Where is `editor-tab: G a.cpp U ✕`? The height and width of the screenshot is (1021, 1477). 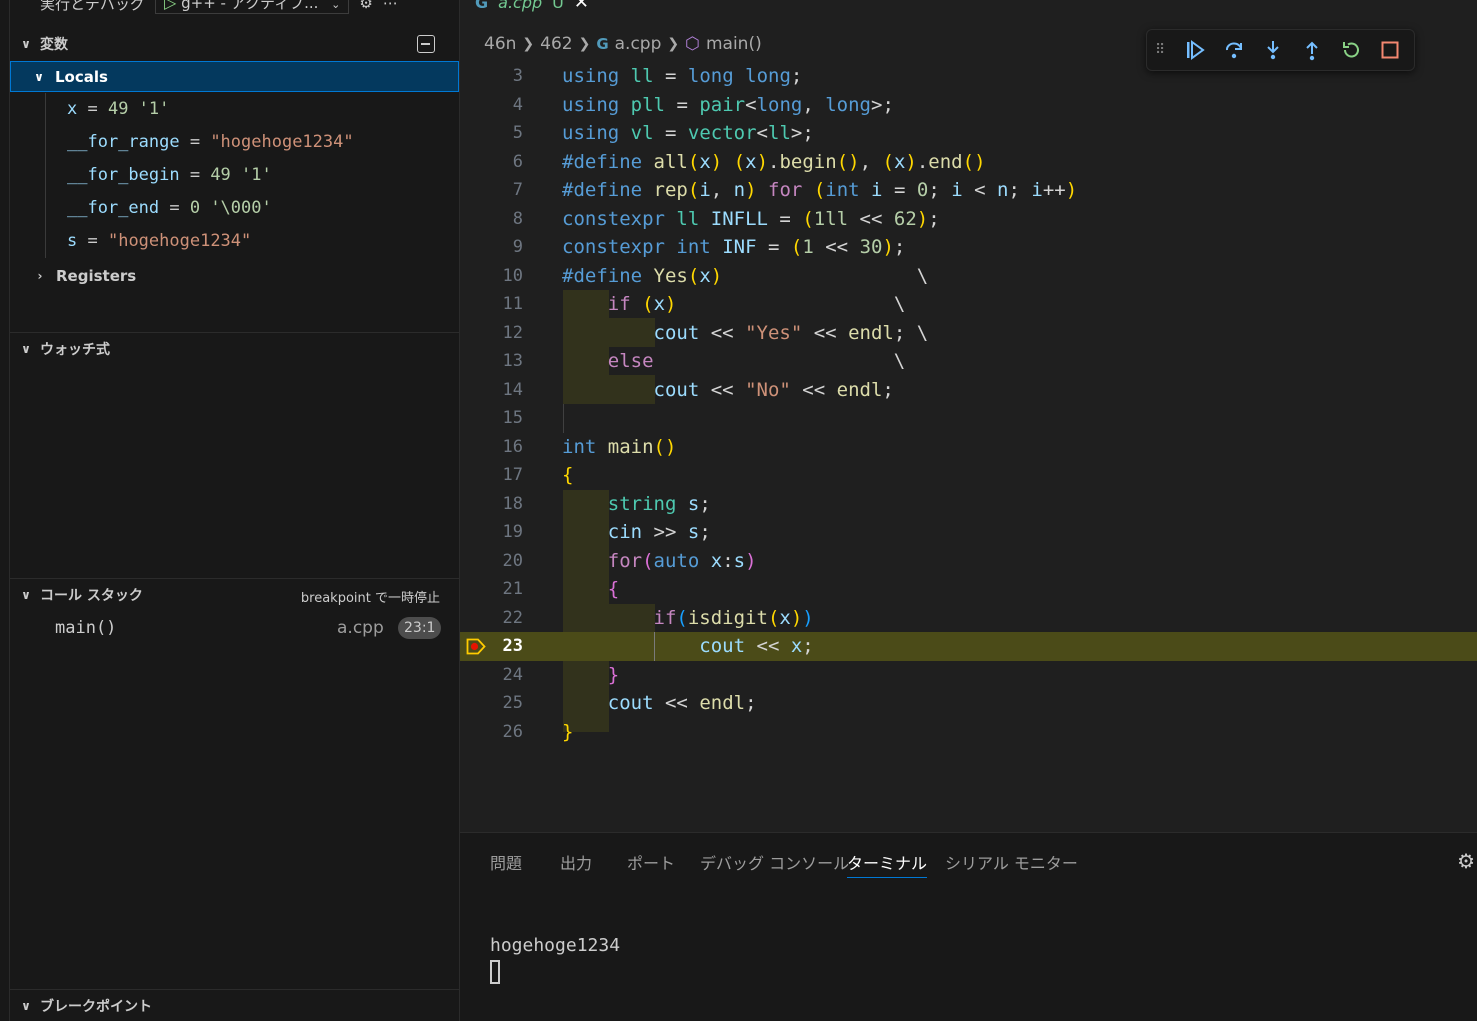
editor-tab: G a.cpp U ✕ is located at coordinates (532, 7).